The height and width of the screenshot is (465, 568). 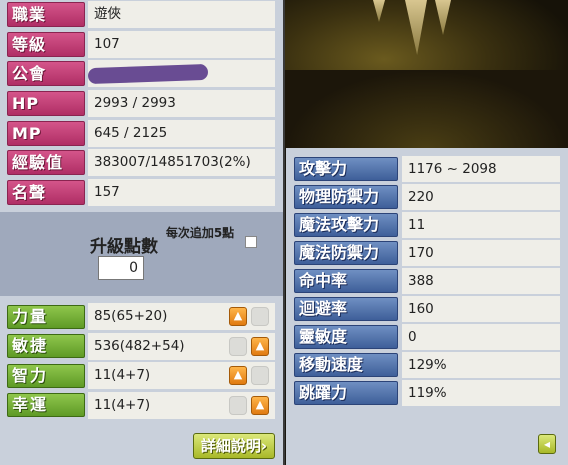 I want to click on info-row-fame: 名聲 157, so click(x=141, y=193).